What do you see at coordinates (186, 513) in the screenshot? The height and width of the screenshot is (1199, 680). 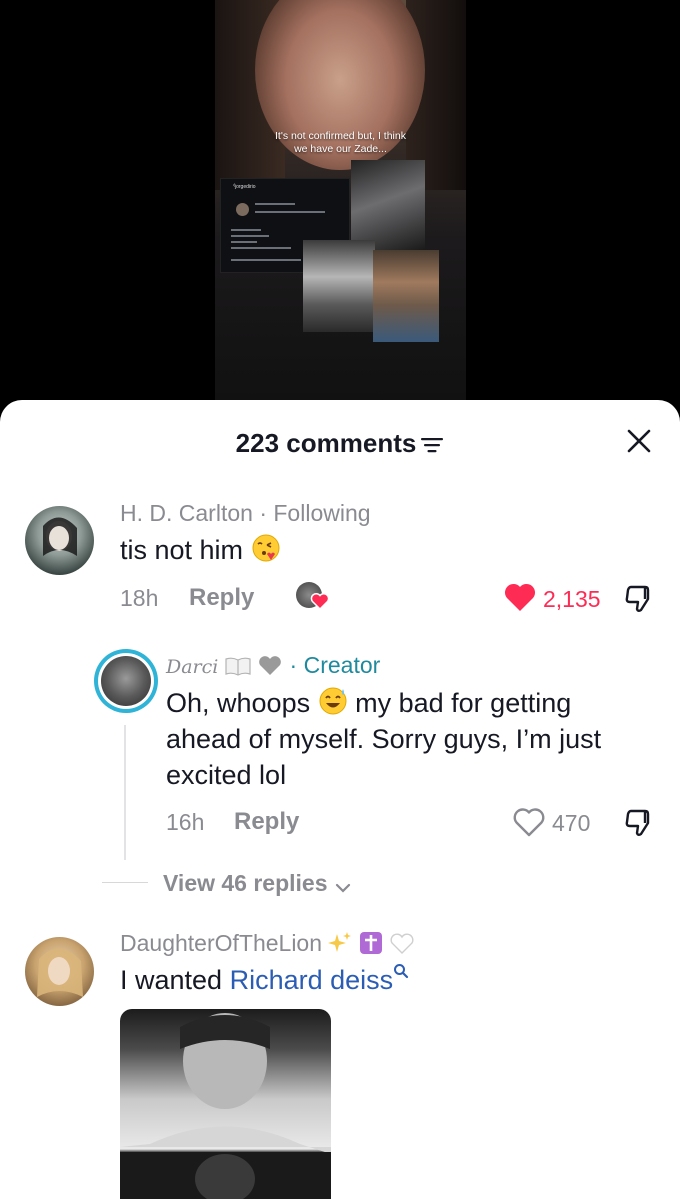 I see `username-text: H. D. Carlton` at bounding box center [186, 513].